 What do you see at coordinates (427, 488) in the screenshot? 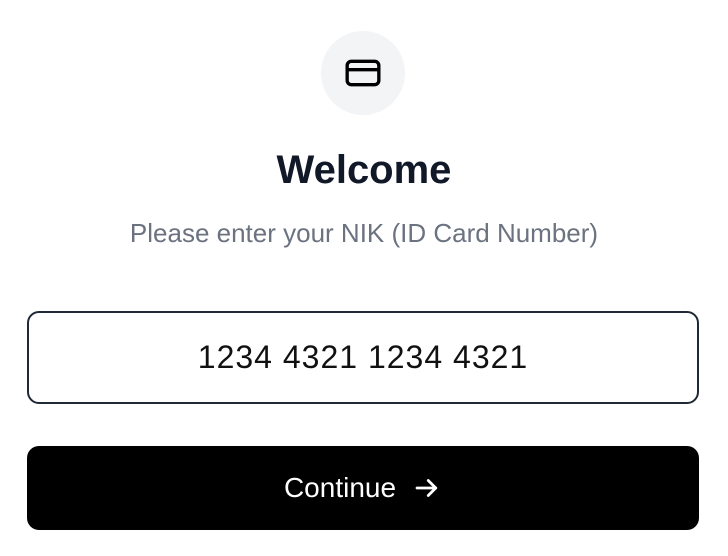
I see `arrow-right-icon` at bounding box center [427, 488].